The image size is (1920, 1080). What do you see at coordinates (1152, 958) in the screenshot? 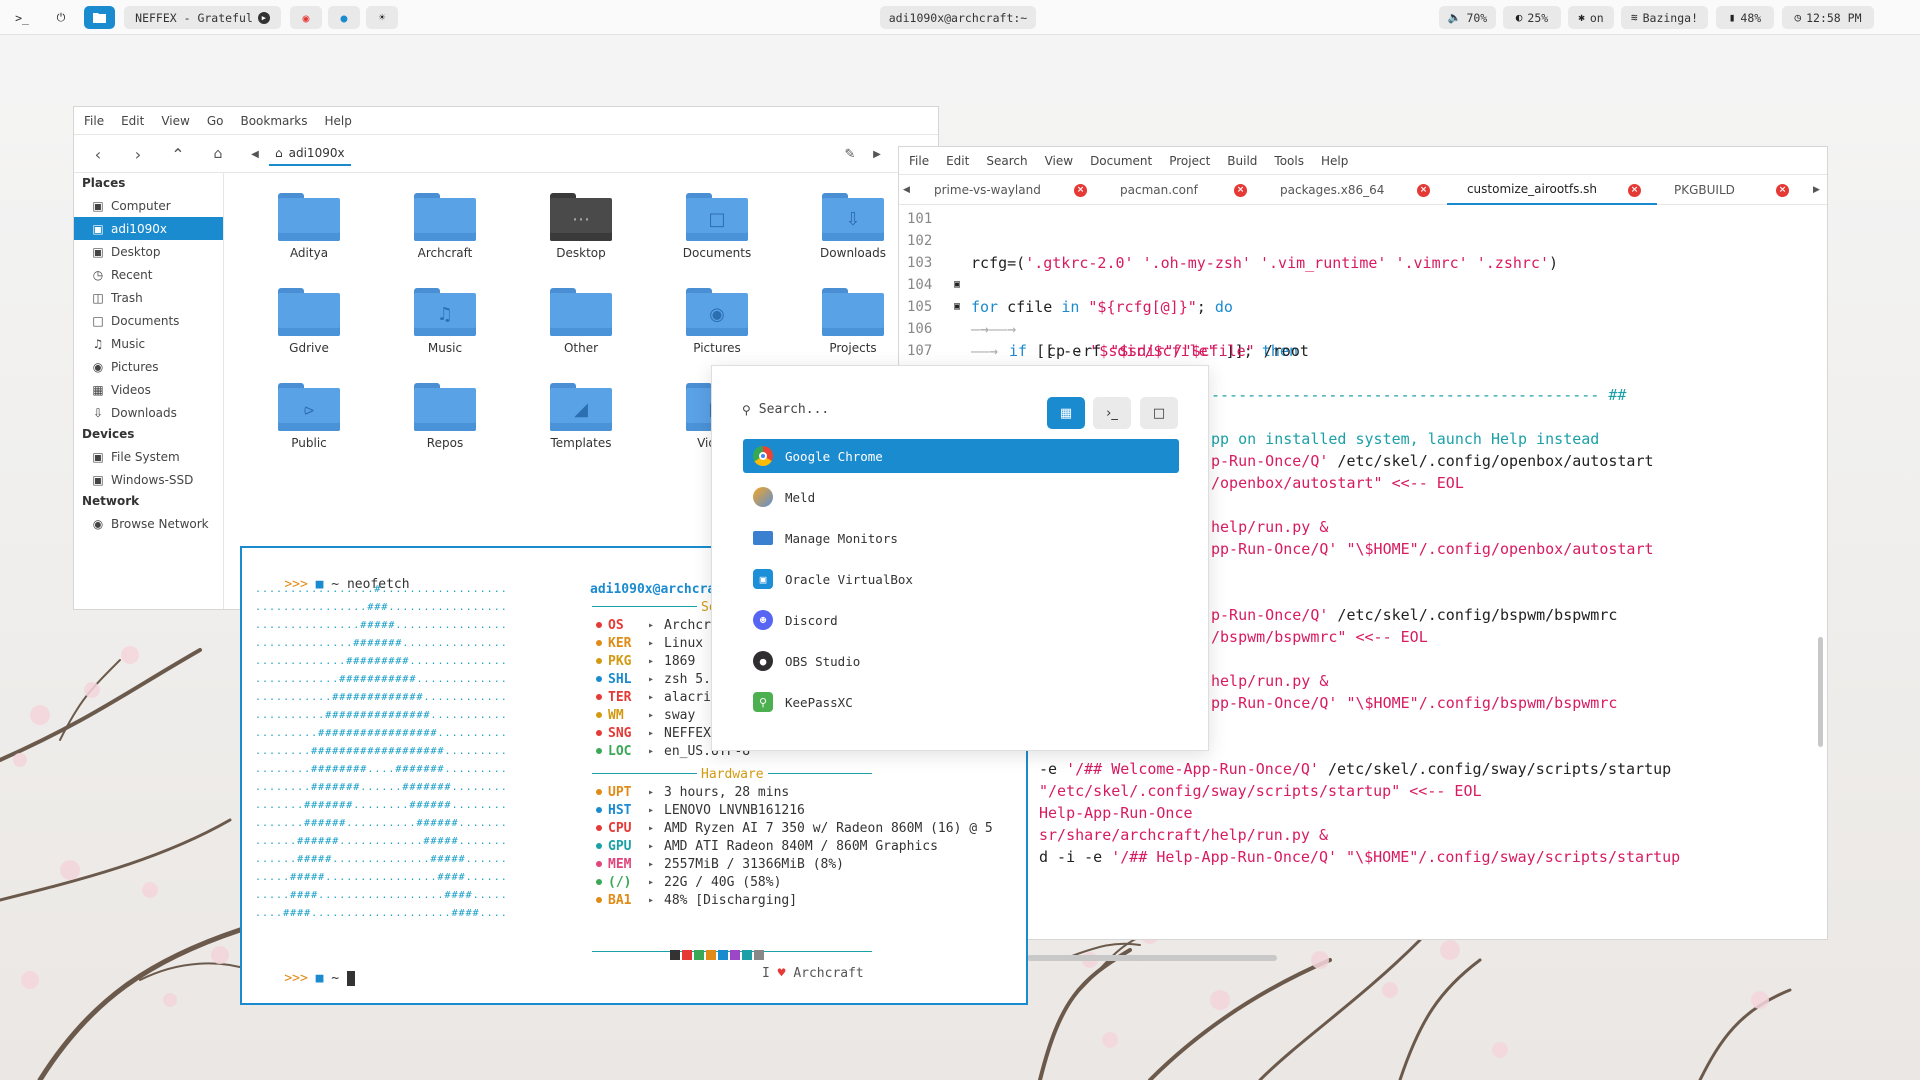
I see `horizontal-scrollbar` at bounding box center [1152, 958].